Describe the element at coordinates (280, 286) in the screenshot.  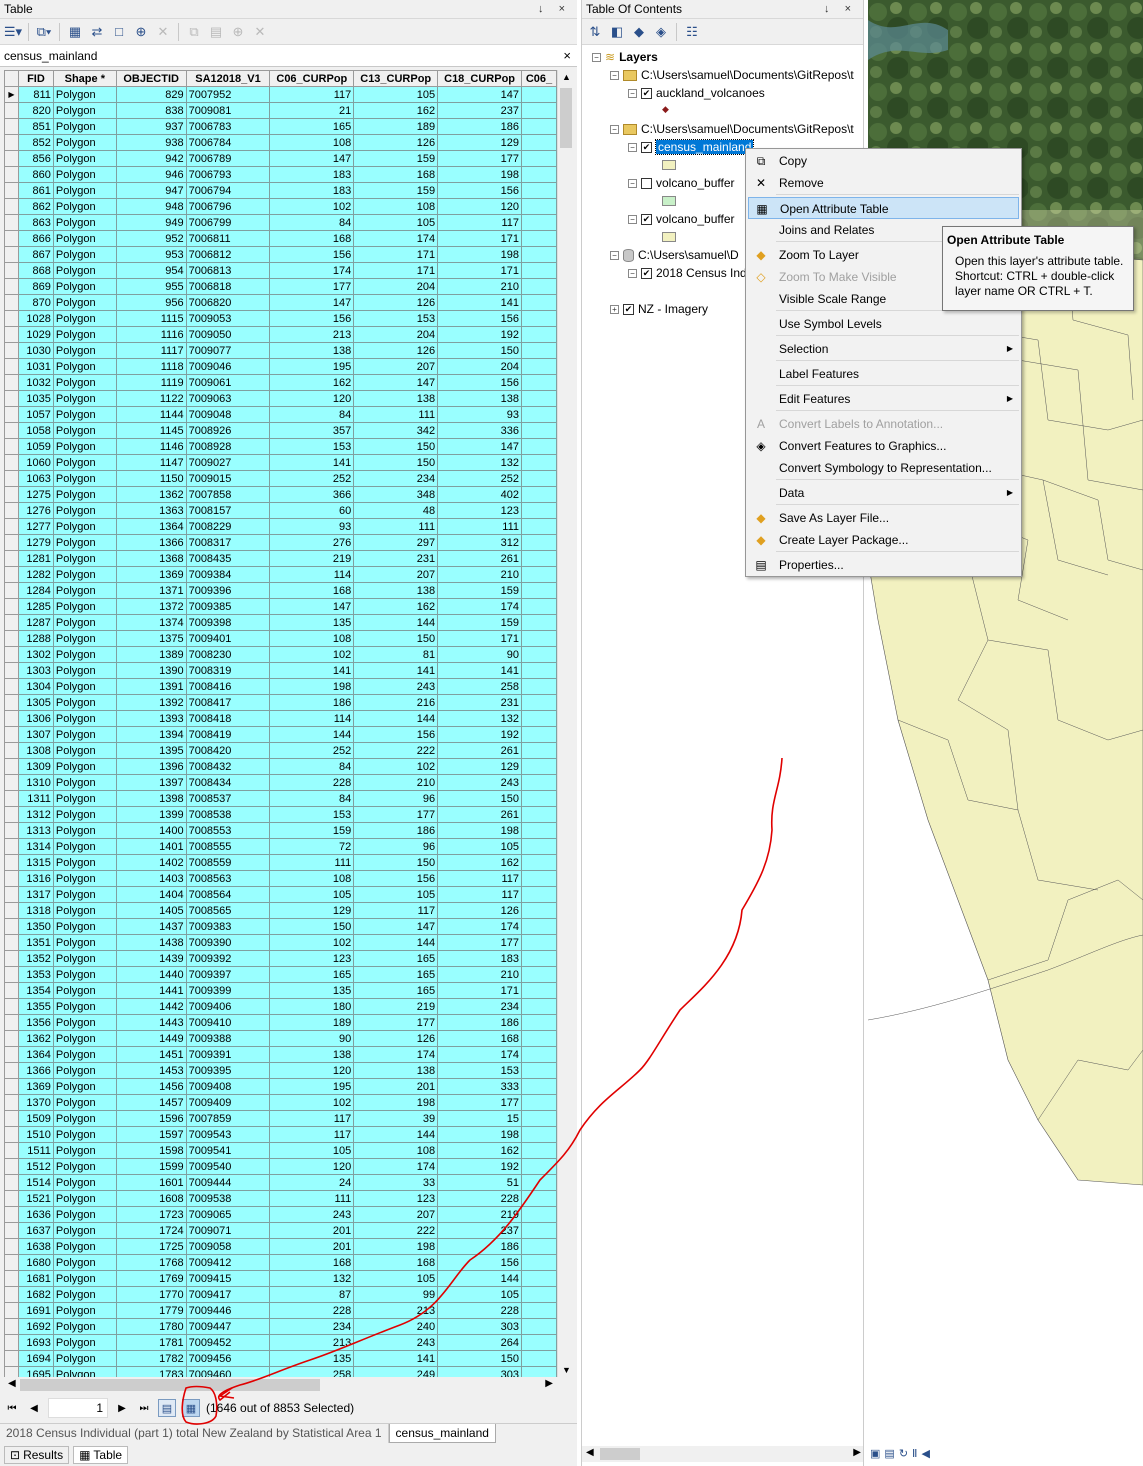
I see `table-row: 869 Polygon 955 7006818 177 204 210` at that location.